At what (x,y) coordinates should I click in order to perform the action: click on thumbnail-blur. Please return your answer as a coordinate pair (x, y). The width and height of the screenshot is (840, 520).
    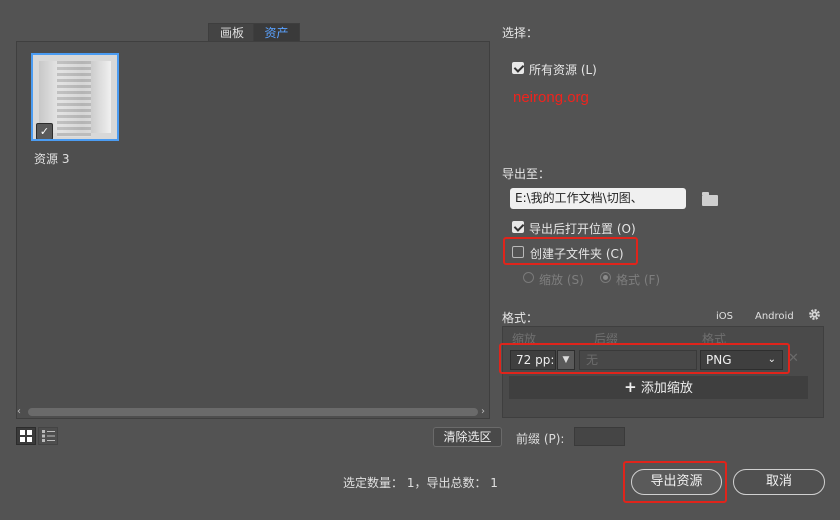
    Looking at the image, I should click on (74, 99).